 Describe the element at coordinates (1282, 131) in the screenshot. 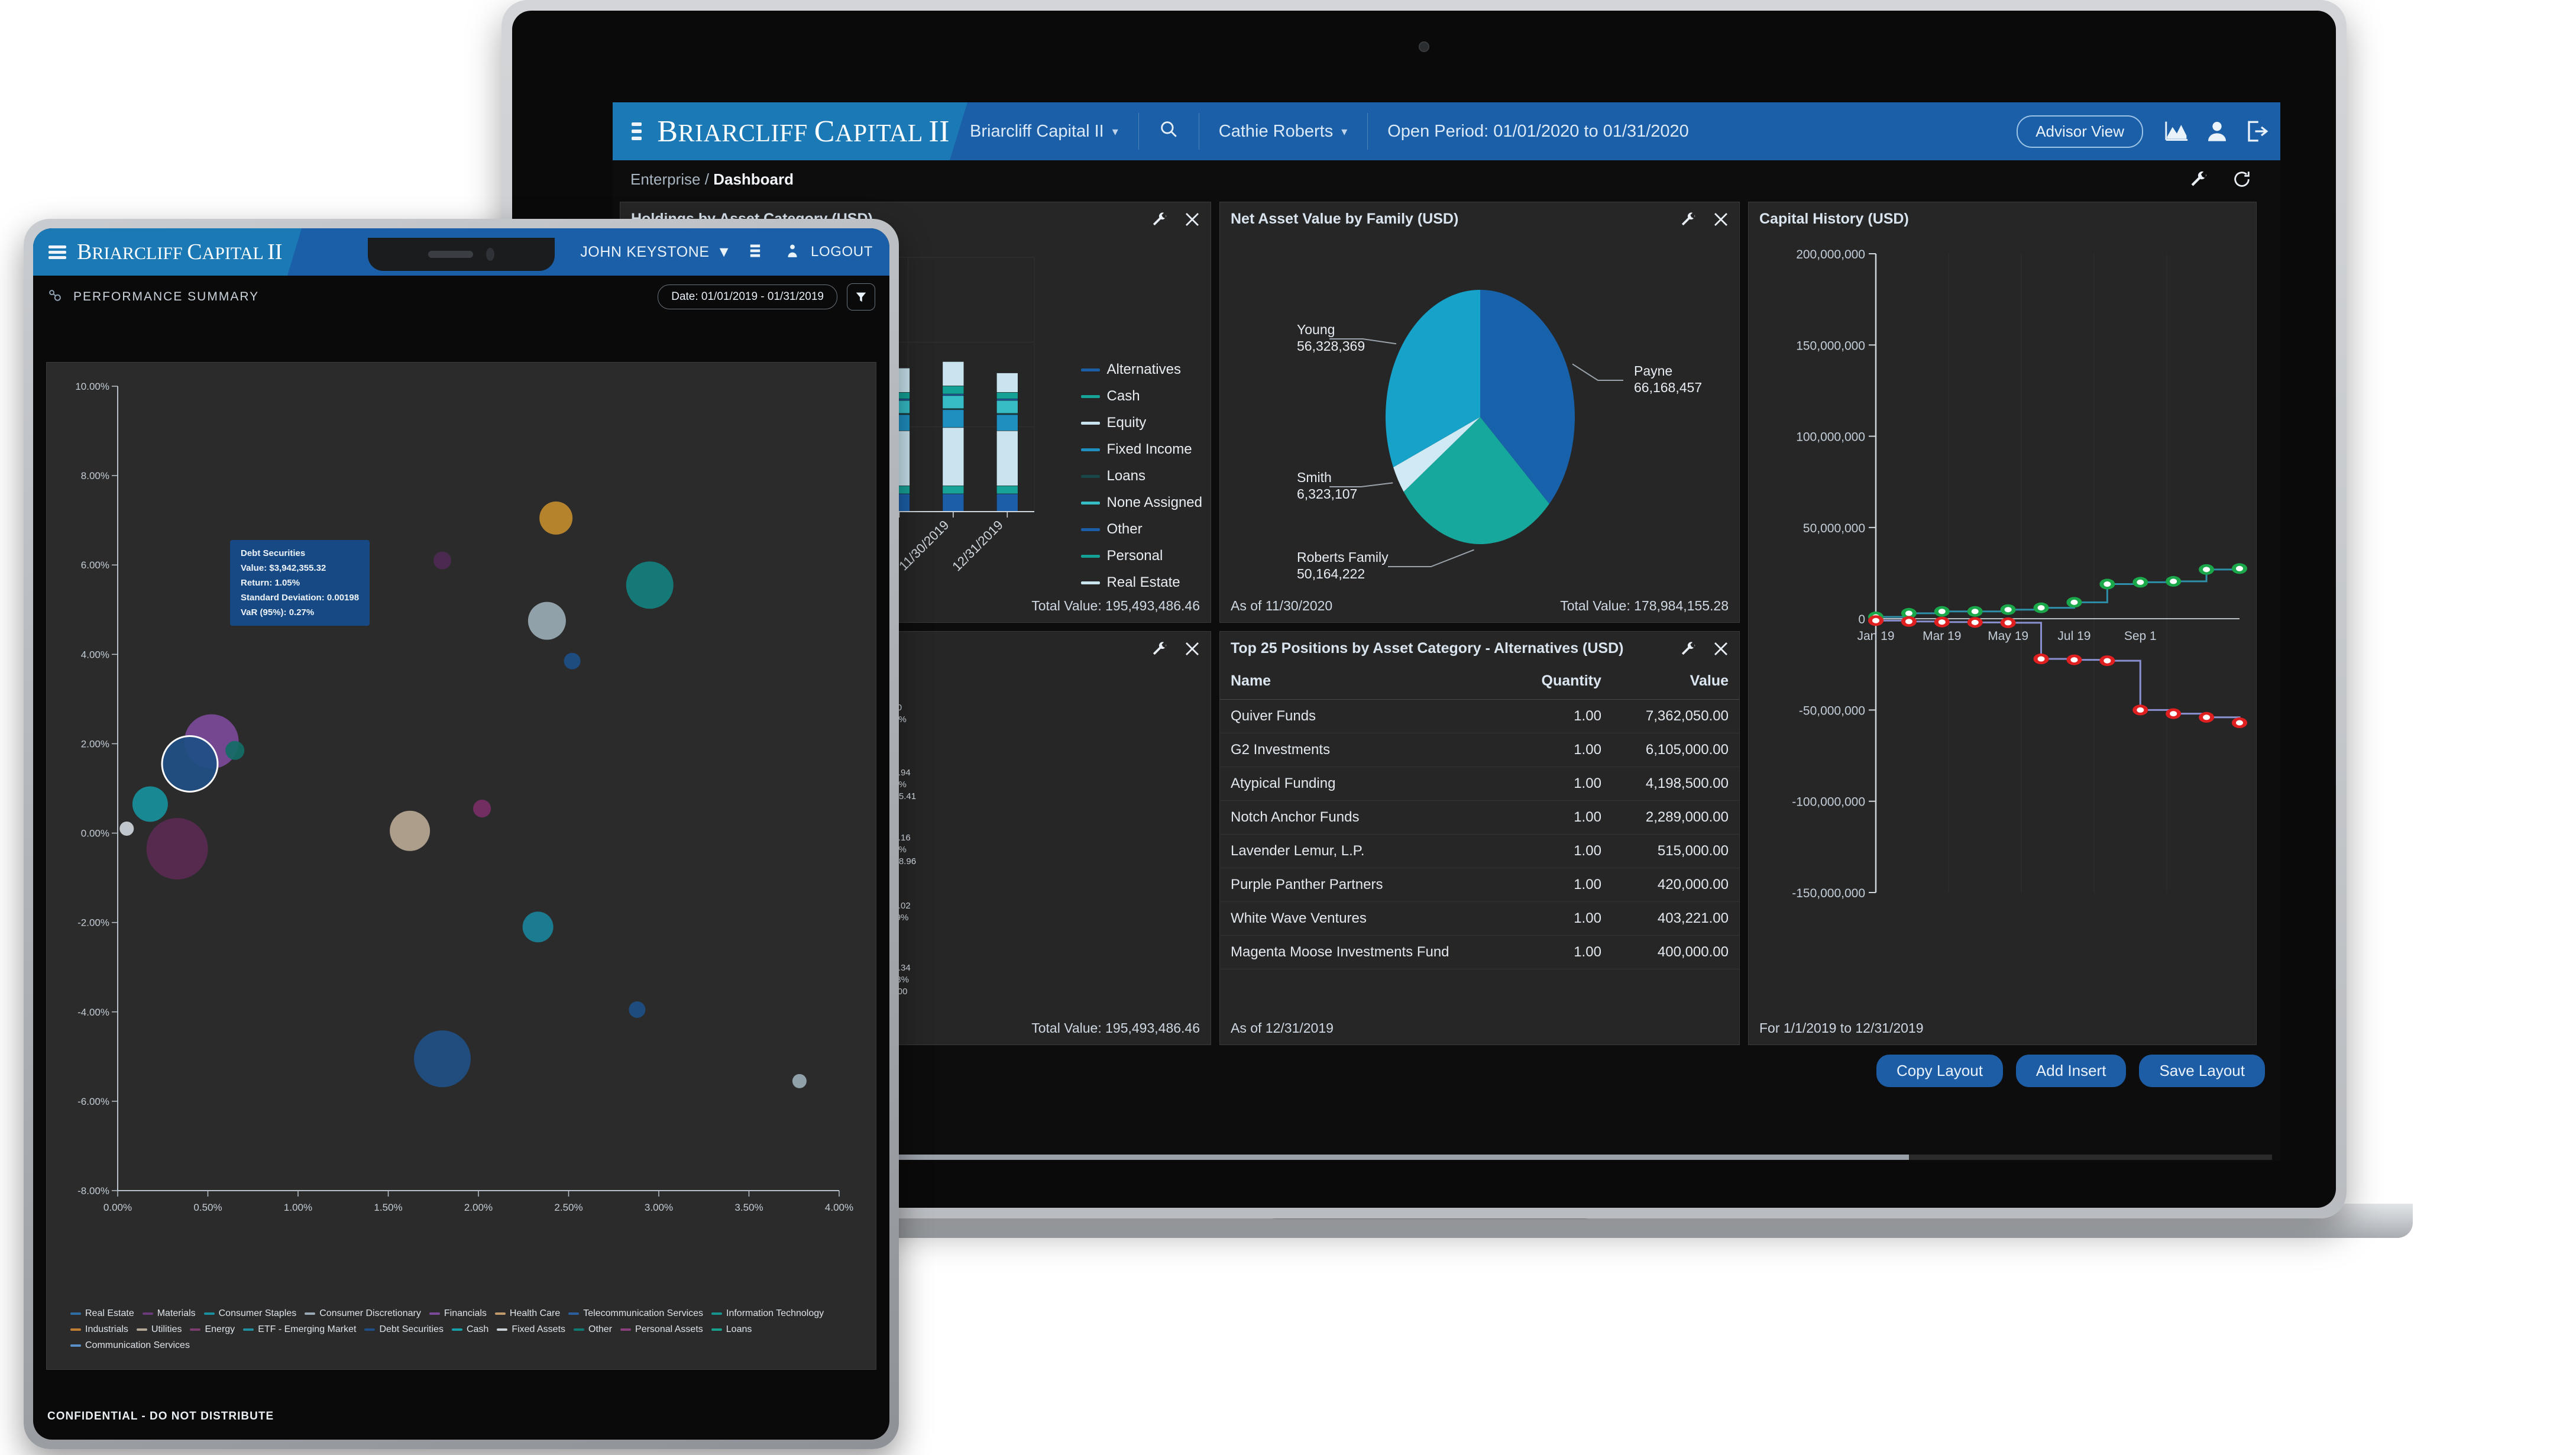

I see `user-selector: Cathie Roberts ▾` at that location.